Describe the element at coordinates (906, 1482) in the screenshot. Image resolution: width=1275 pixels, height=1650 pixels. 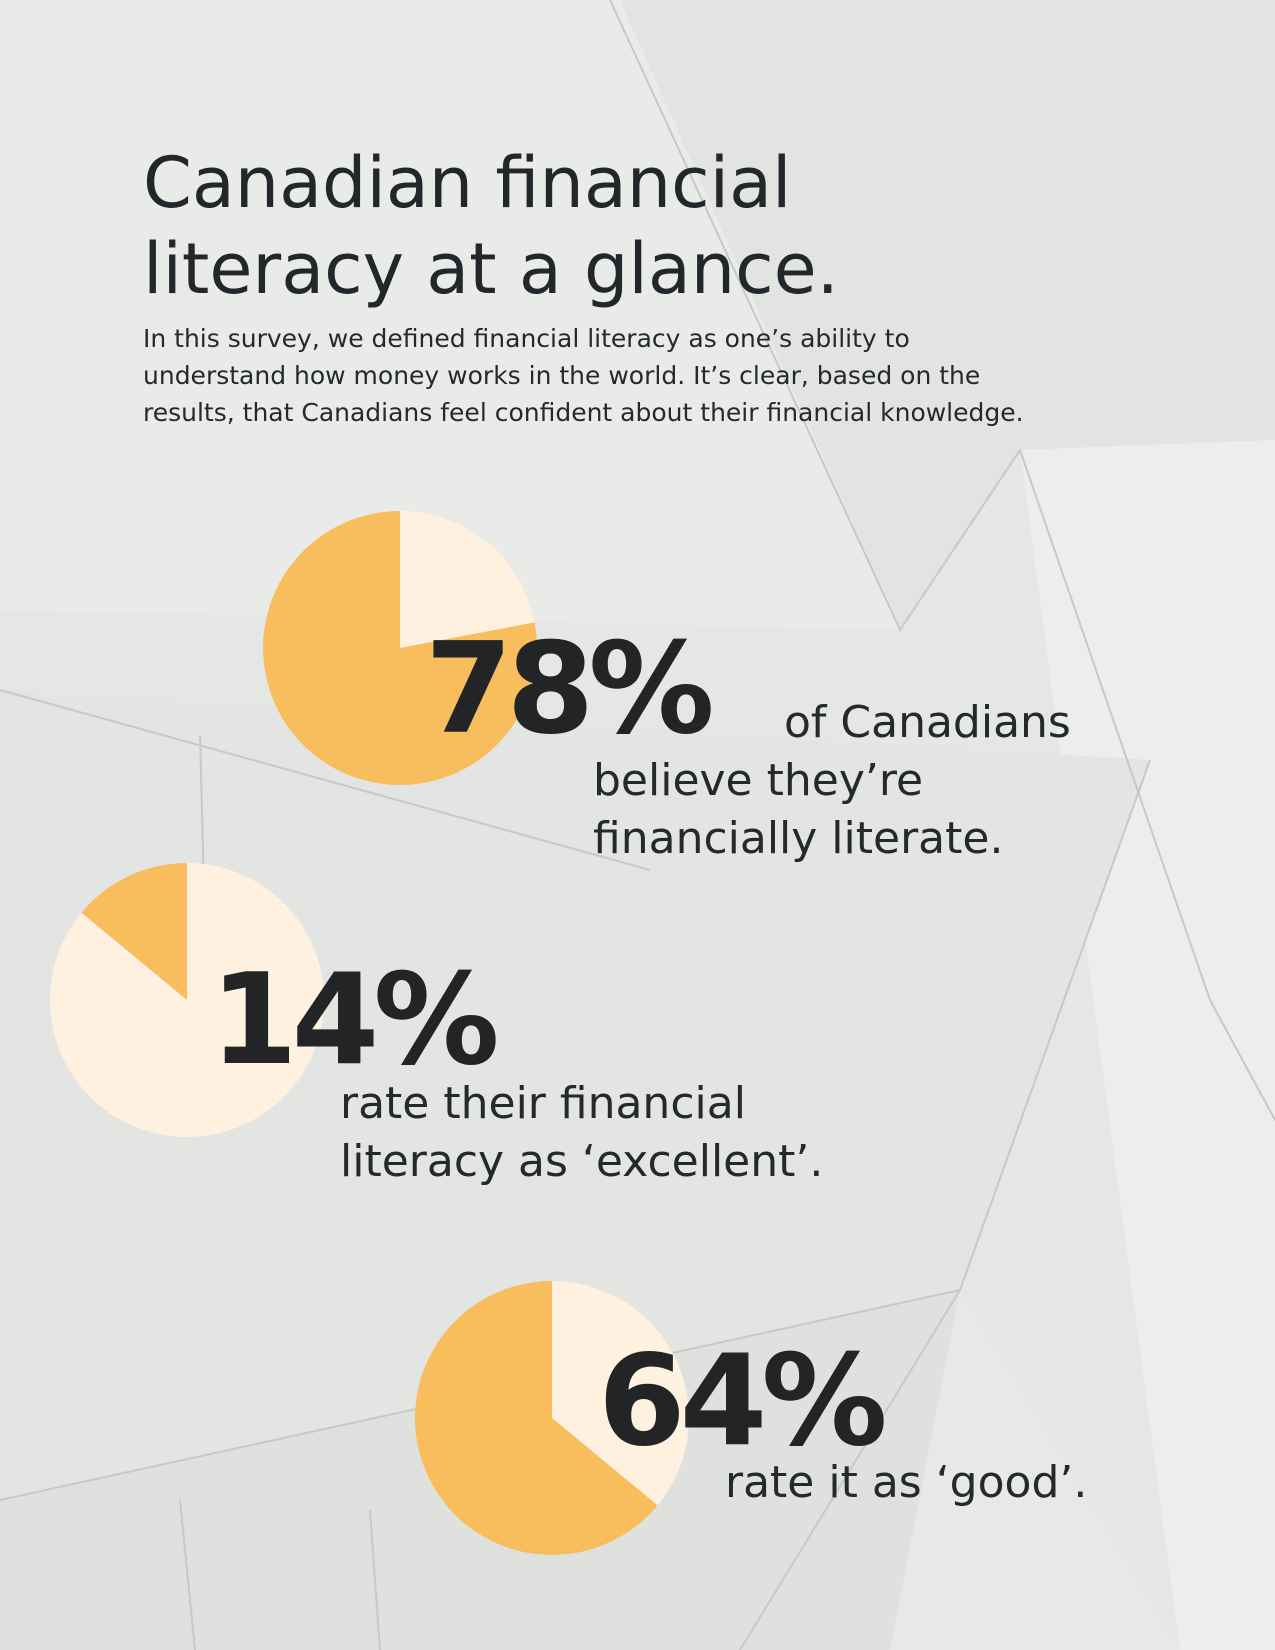
I see `stat-caption-64-line-1: rate it as ‘good’.` at that location.